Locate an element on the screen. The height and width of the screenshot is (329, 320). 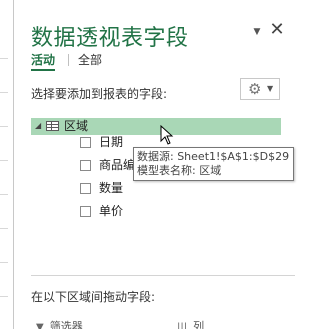
columns-icon: ||| is located at coordinates (182, 325).